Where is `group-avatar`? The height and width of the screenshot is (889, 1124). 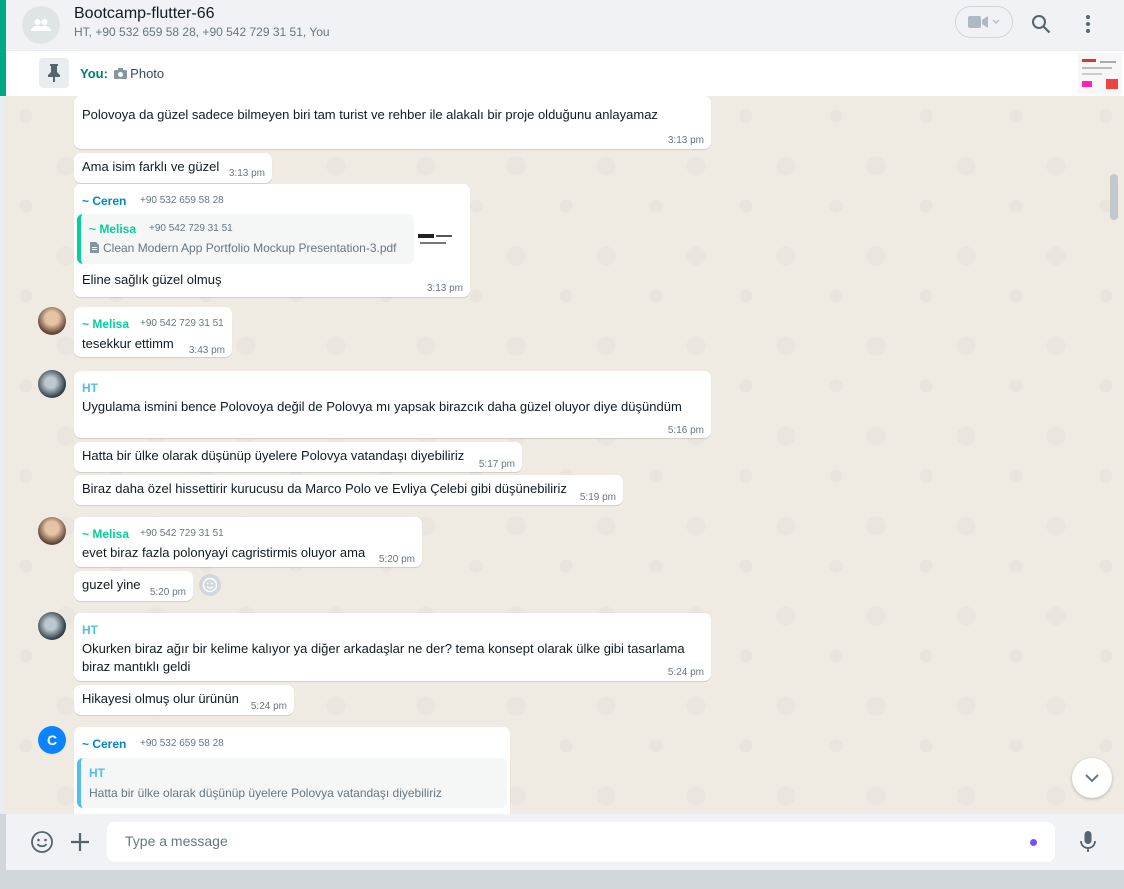
group-avatar is located at coordinates (41, 25).